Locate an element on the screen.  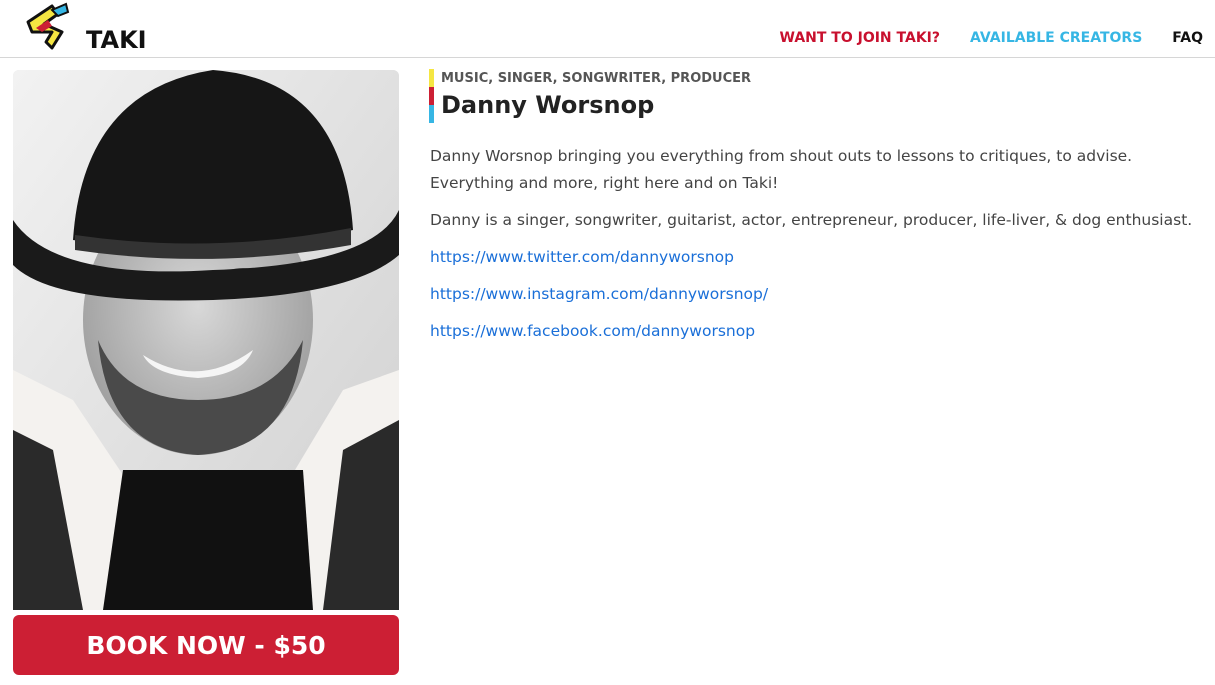
creator-categories: MUSIC, SINGER, SONGWRITER, PRODUCER is located at coordinates (596, 78).